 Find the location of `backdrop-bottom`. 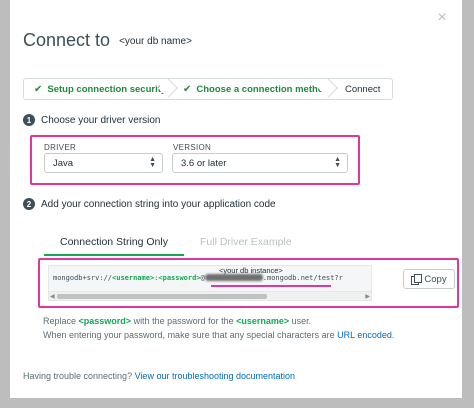

backdrop-bottom is located at coordinates (237, 403).